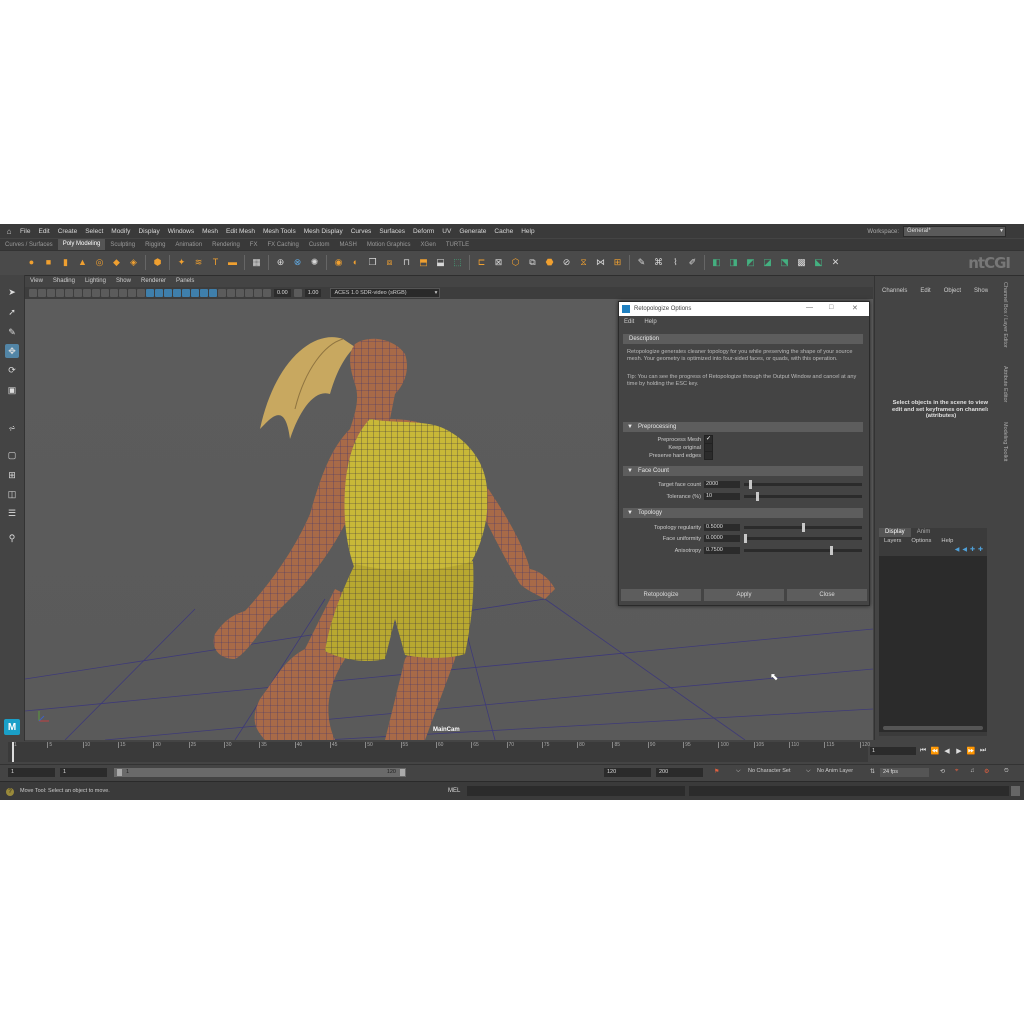  I want to click on dialog-menu-edit: Edit, so click(629, 322).